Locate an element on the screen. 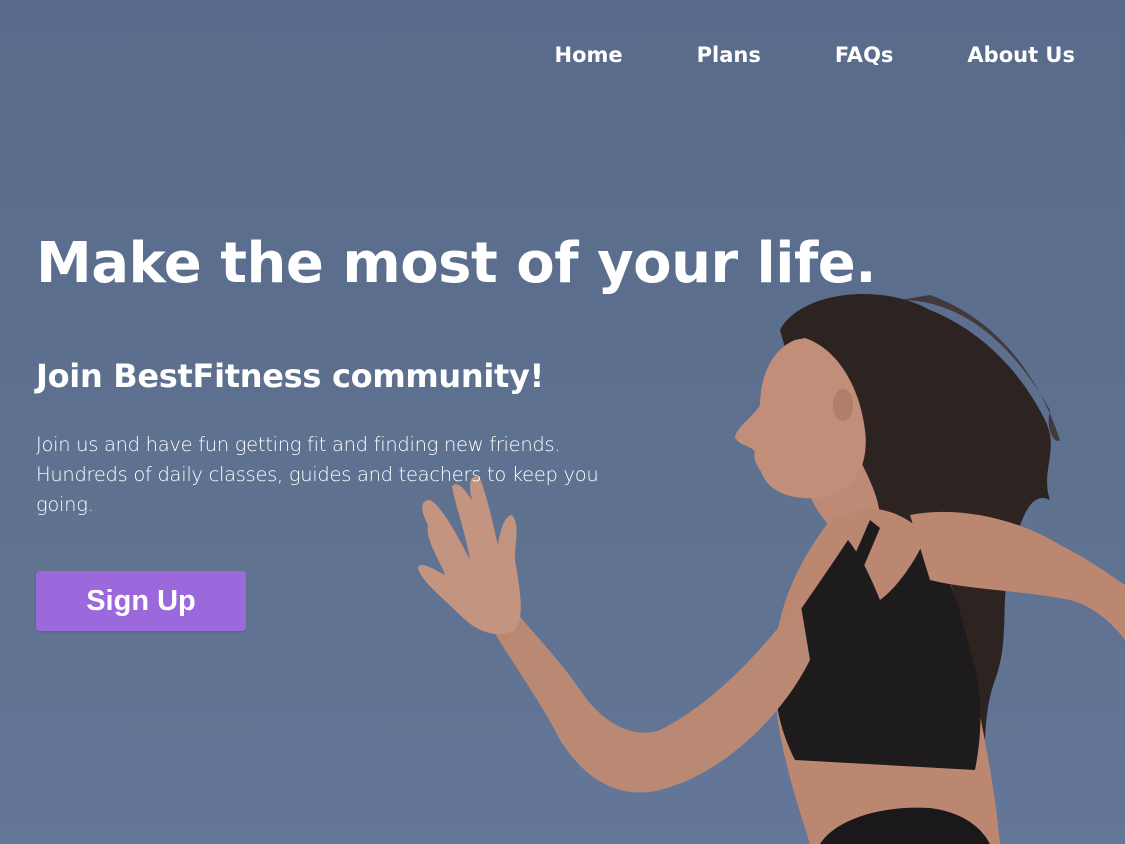  main-nav: Home Plans FAQs About Us is located at coordinates (815, 55).